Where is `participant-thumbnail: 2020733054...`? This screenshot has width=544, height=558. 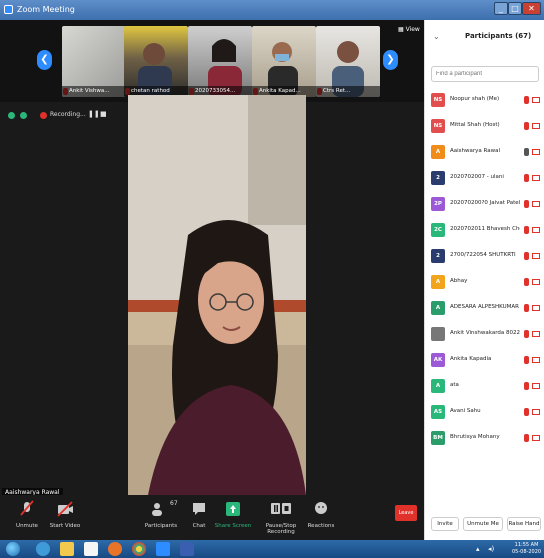 participant-thumbnail: 2020733054... is located at coordinates (220, 61).